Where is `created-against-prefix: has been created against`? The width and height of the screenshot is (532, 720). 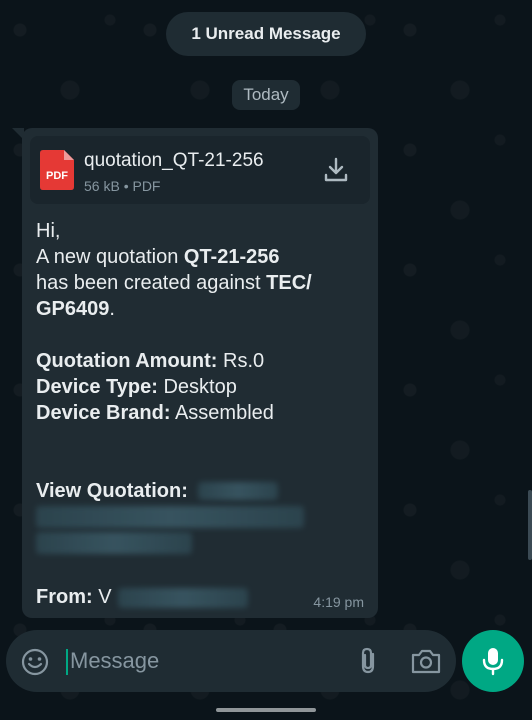
created-against-prefix: has been created against is located at coordinates (151, 283).